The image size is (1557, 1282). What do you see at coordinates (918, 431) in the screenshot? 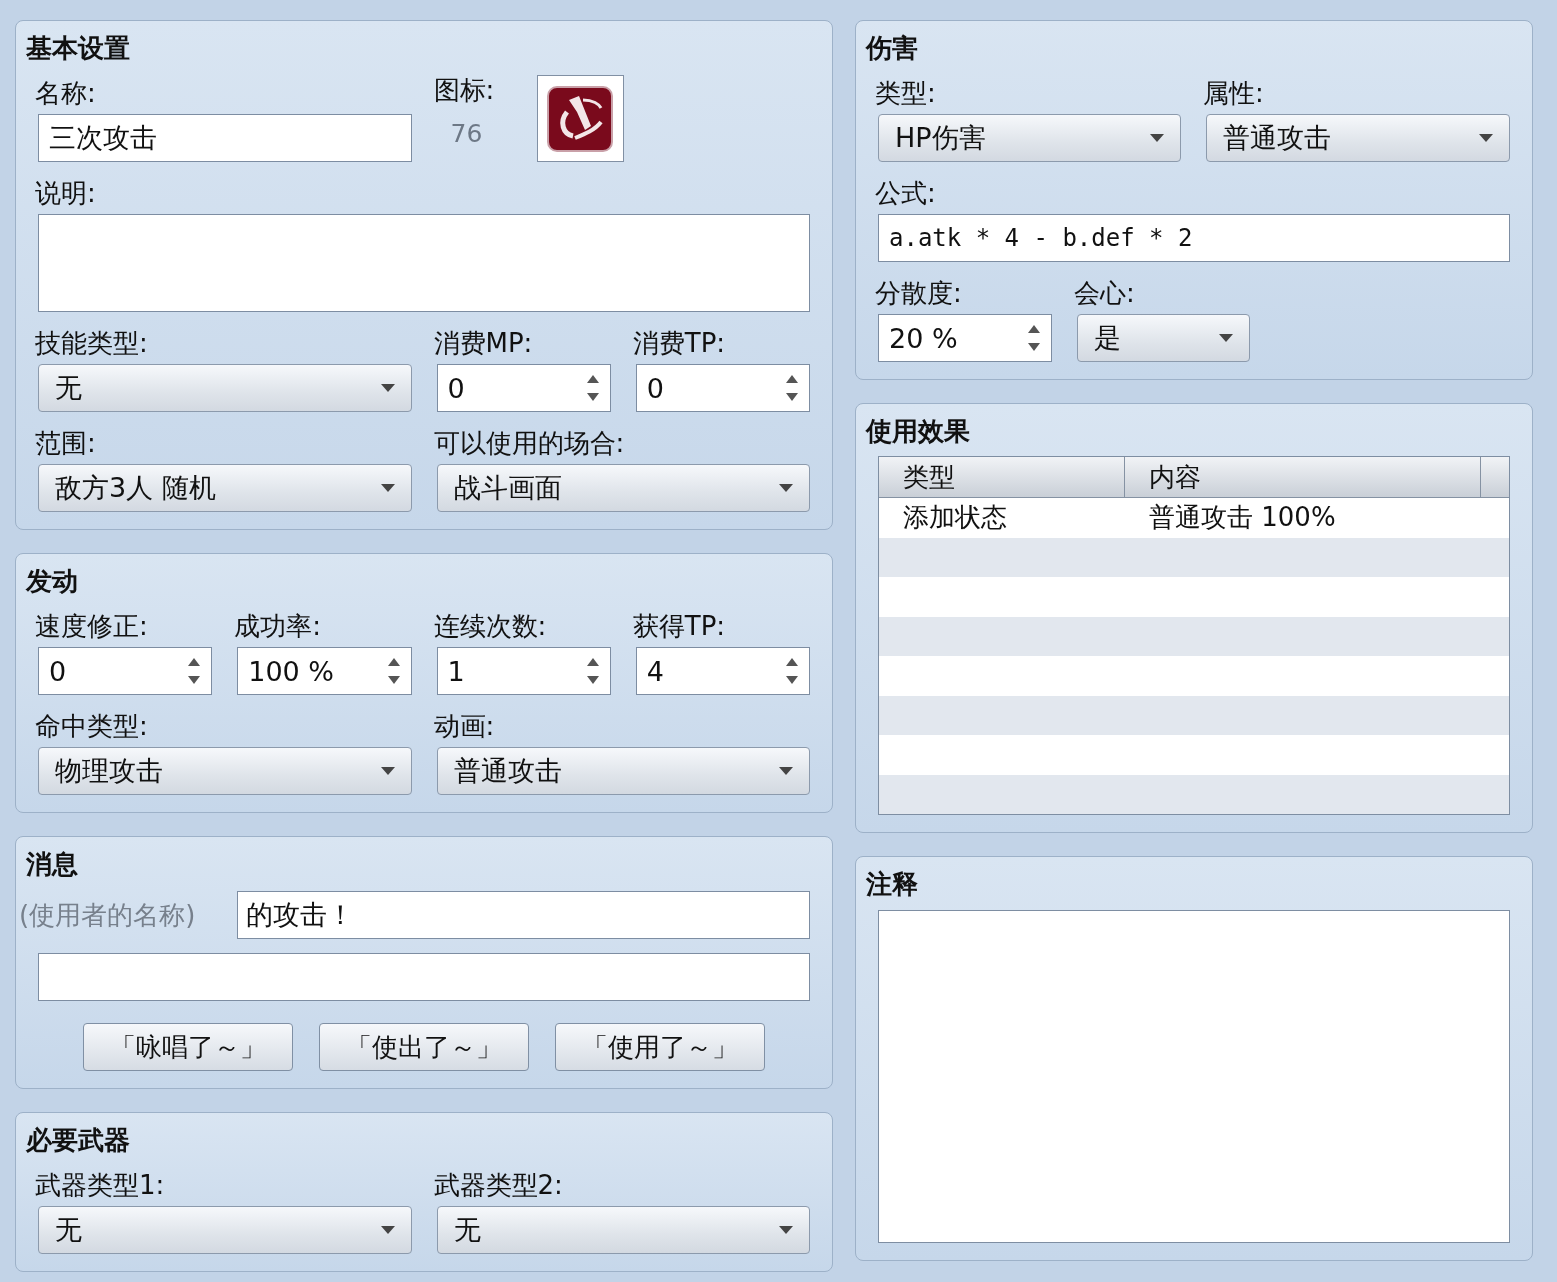
I see `panel-title: 使用效果` at bounding box center [918, 431].